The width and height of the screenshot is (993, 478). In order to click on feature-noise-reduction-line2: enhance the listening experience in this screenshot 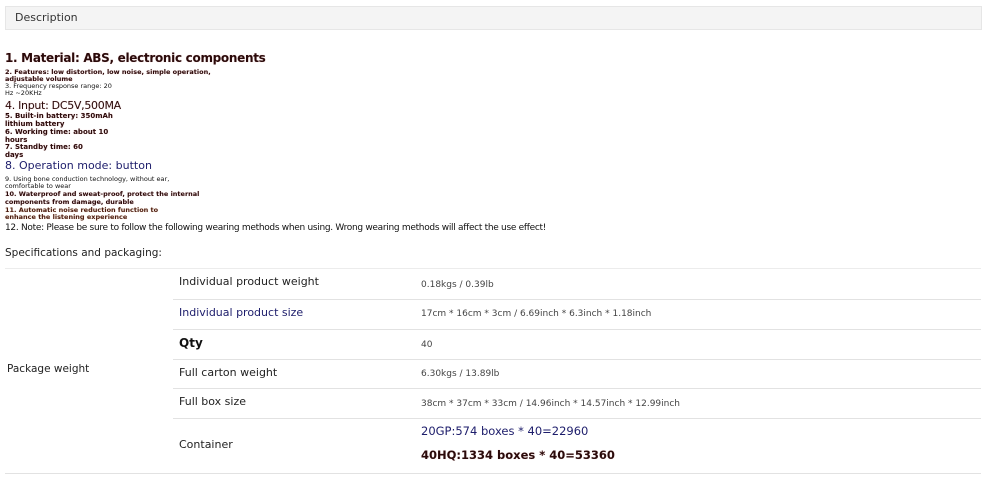, I will do `click(66, 217)`.